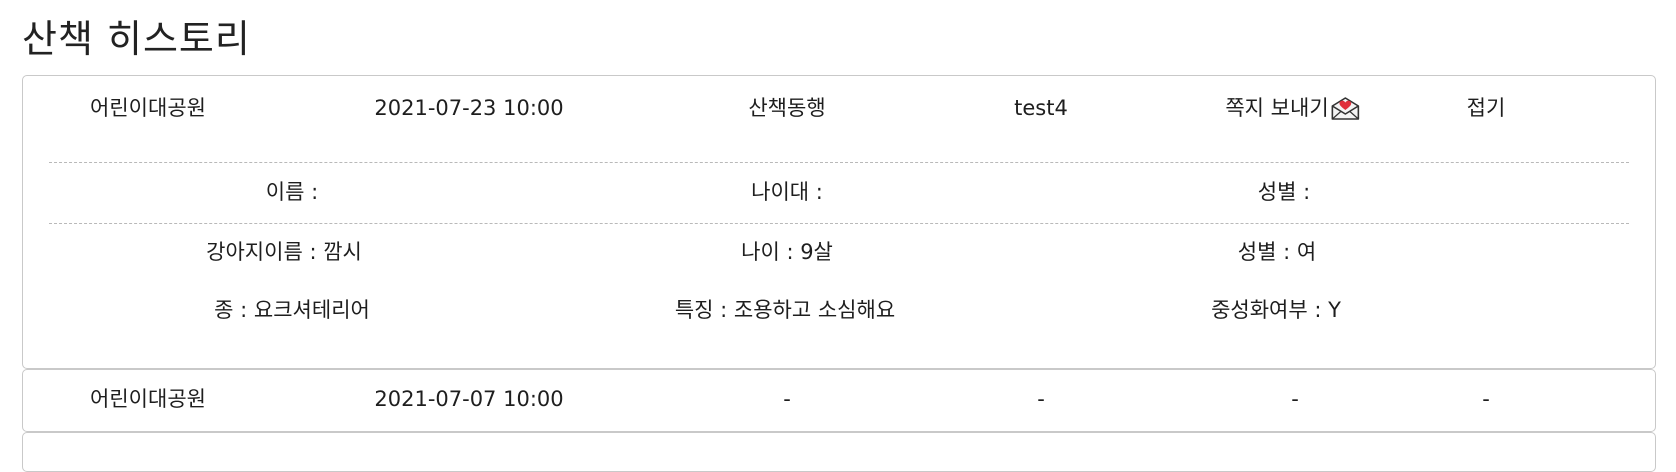  I want to click on dog-feature: 특징 : 조용하고 소심해요, so click(785, 310).